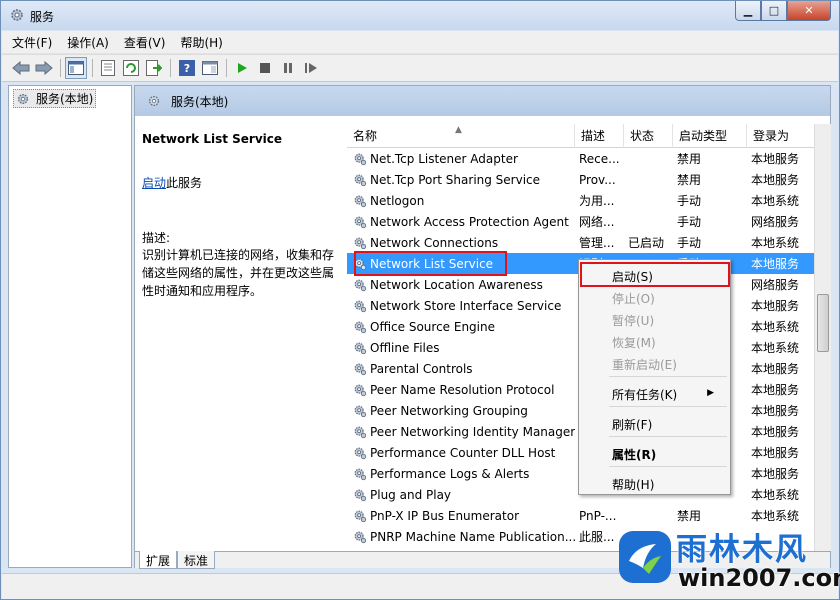 The width and height of the screenshot is (840, 600). I want to click on column-header-status: 状态, so click(648, 136).